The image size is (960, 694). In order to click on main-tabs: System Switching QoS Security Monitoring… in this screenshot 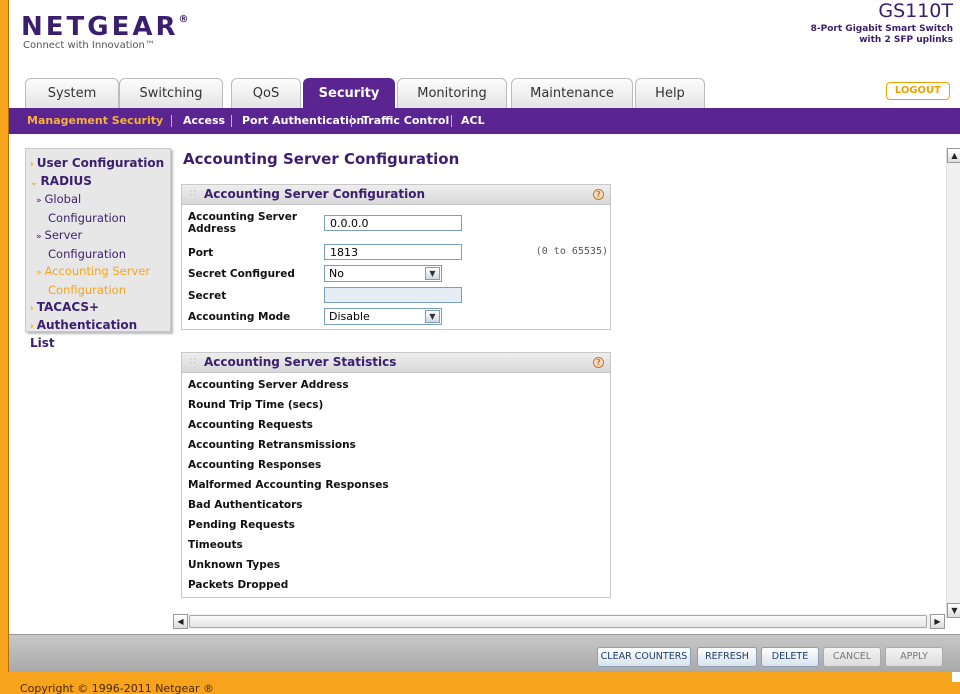, I will do `click(375, 93)`.